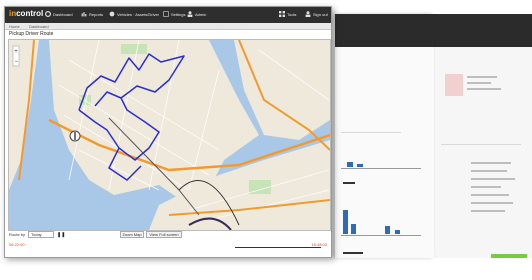 This screenshot has height=280, width=532. Describe the element at coordinates (132, 234) in the screenshot. I see `zoom-map-button: Zoom Map` at that location.